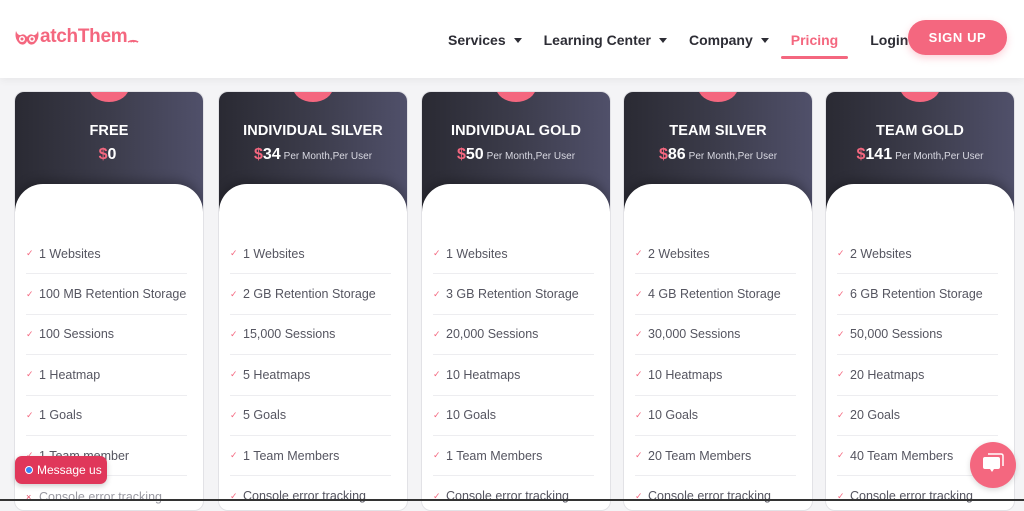  I want to click on feature-text: 5 Heatmaps, so click(277, 374).